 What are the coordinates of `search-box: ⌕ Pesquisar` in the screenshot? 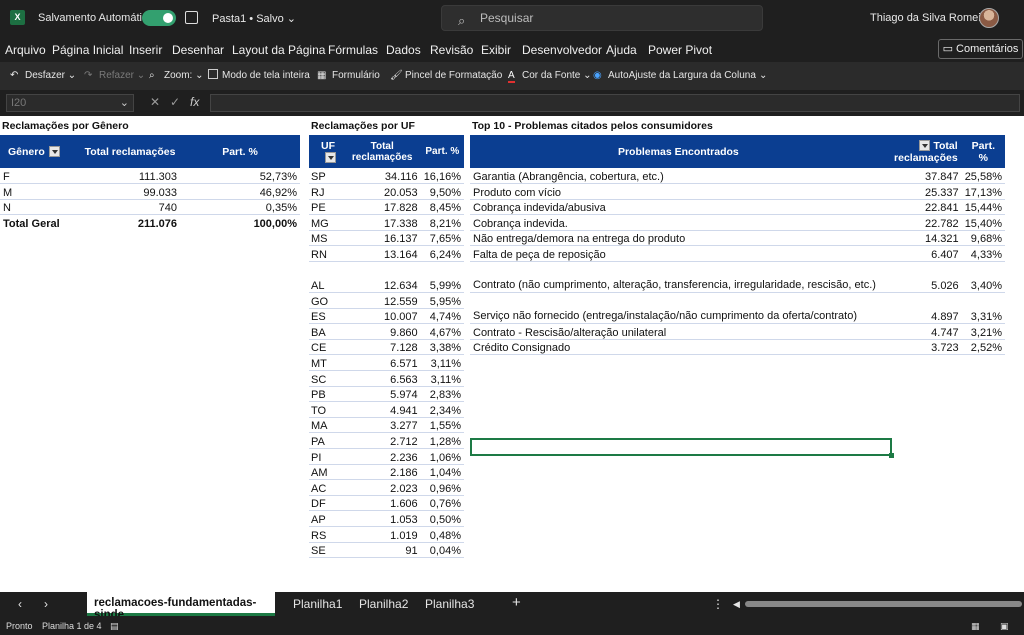 It's located at (602, 18).